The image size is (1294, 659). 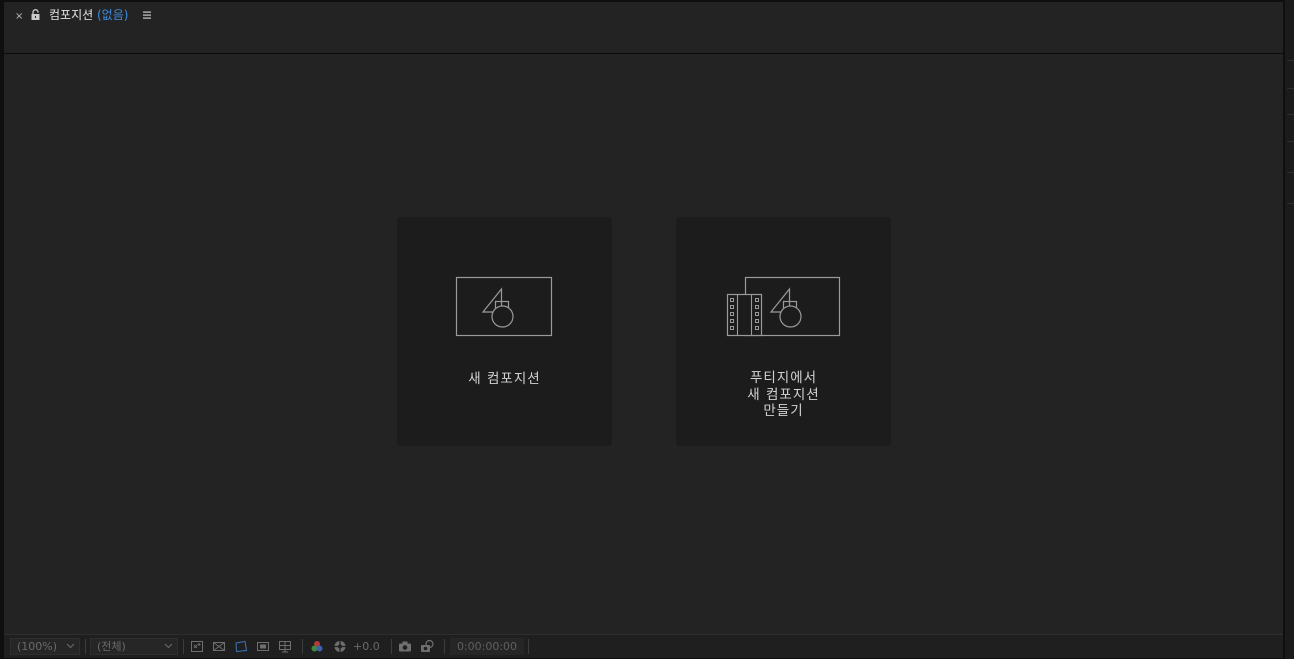 What do you see at coordinates (219, 646) in the screenshot?
I see `transparency-grid-icon` at bounding box center [219, 646].